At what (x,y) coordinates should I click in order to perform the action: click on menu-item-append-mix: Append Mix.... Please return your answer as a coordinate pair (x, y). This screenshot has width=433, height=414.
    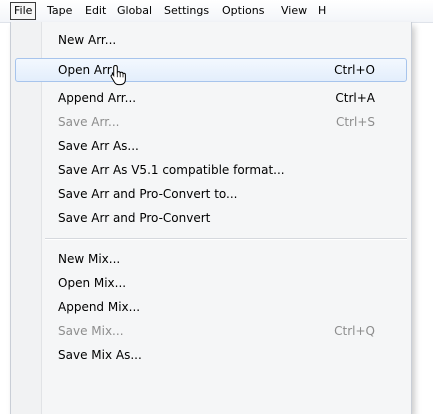
    Looking at the image, I should click on (211, 307).